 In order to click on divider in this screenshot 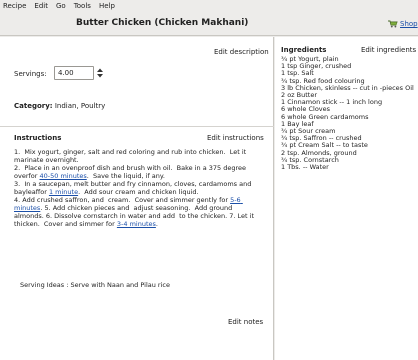, I will do `click(137, 126)`.